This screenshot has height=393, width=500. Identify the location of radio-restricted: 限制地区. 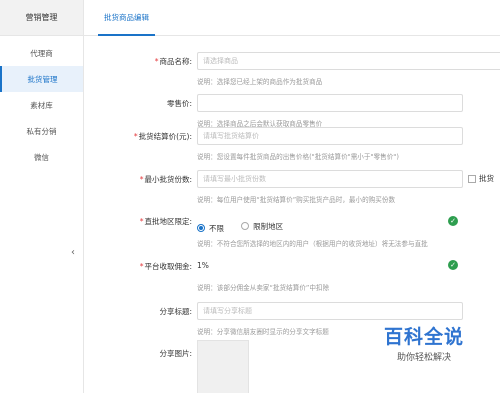
(262, 226).